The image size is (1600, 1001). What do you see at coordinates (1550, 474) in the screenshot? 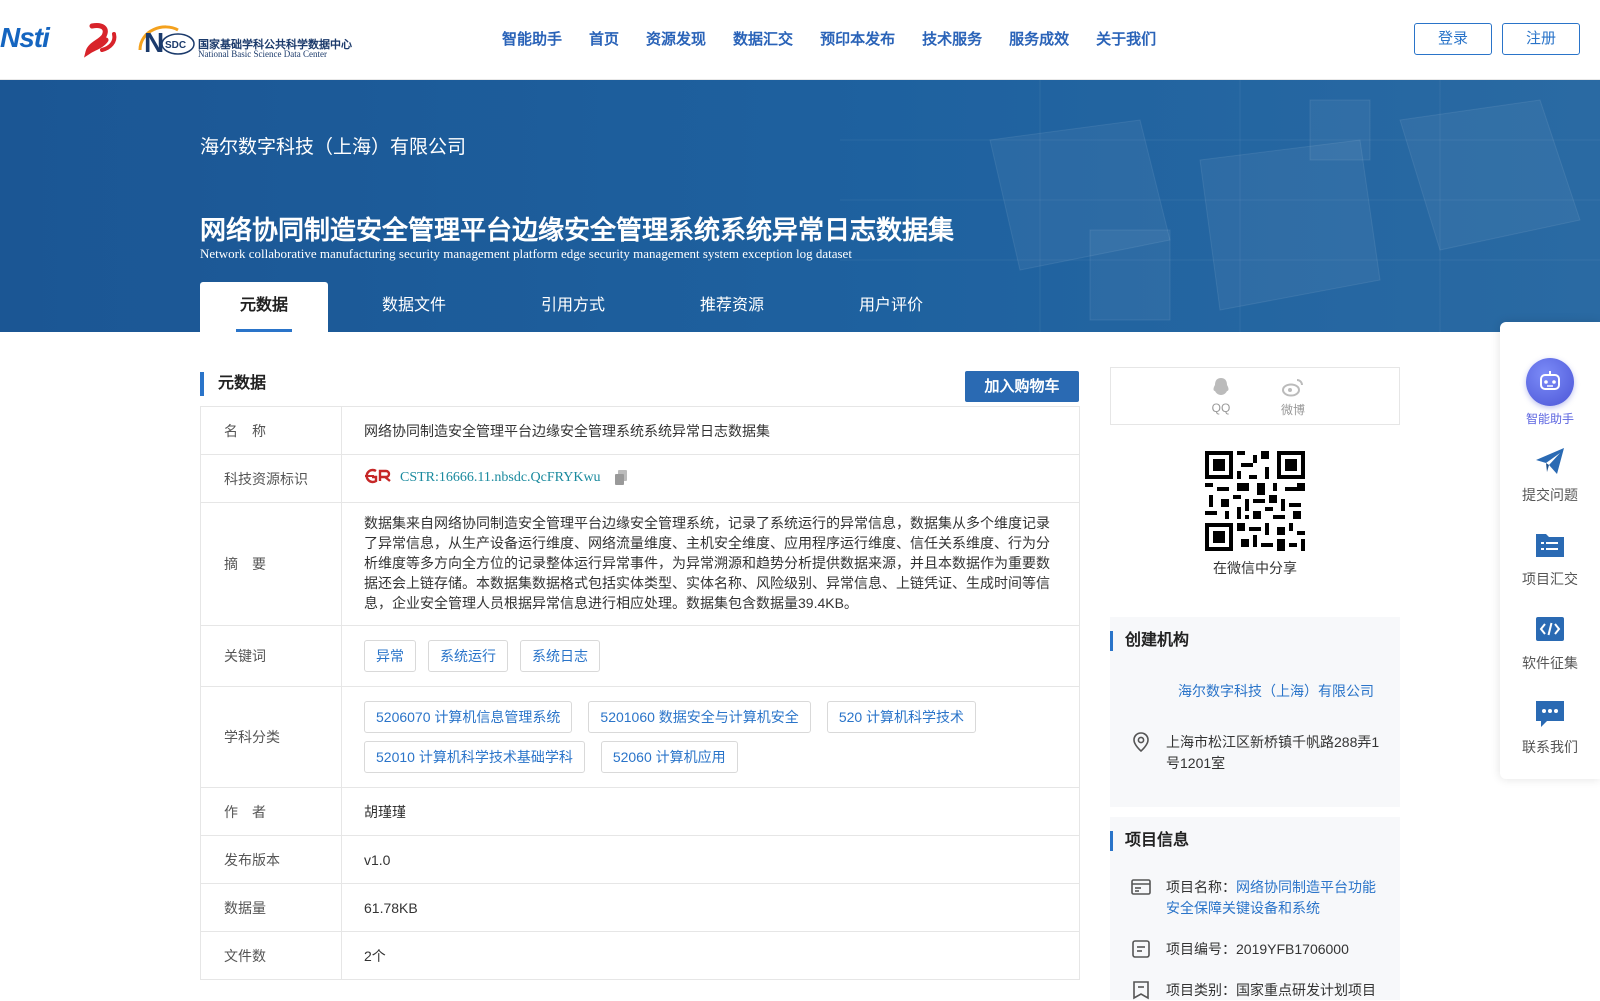
I see `float-submit-question: 提交问题` at bounding box center [1550, 474].